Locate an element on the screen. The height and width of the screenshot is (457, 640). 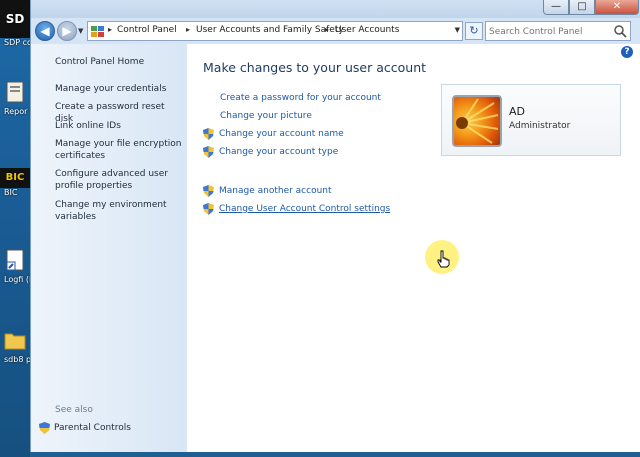
help-icon: ? is located at coordinates (627, 52).